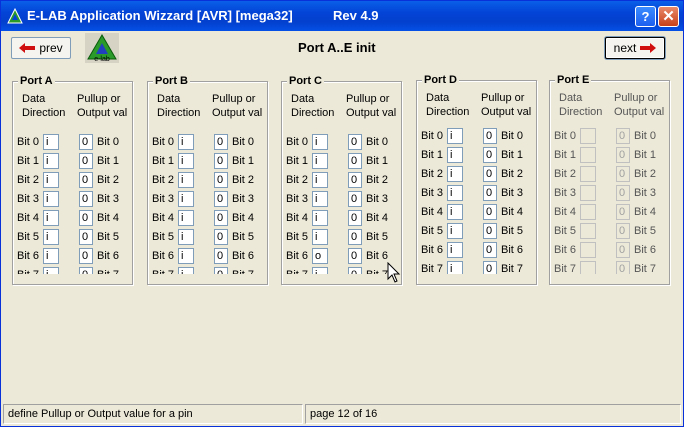 The height and width of the screenshot is (427, 684). What do you see at coordinates (565, 136) in the screenshot?
I see `bit-label: Bit 0` at bounding box center [565, 136].